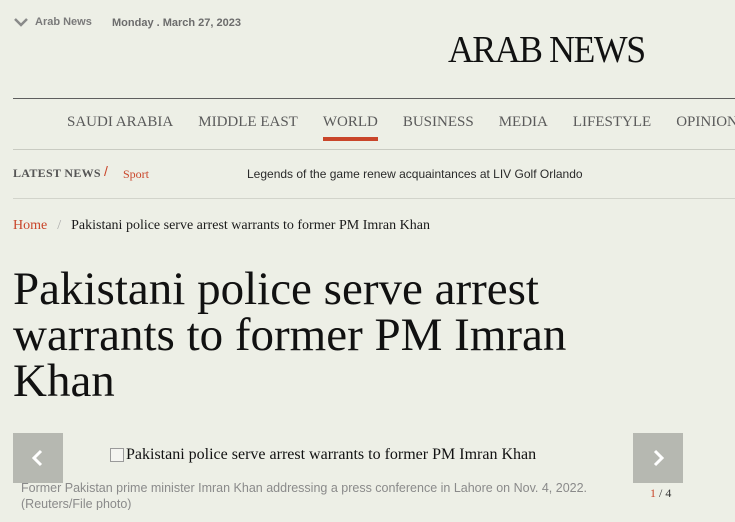 The height and width of the screenshot is (522, 735). Describe the element at coordinates (523, 127) in the screenshot. I see `nav-item-media: Media` at that location.